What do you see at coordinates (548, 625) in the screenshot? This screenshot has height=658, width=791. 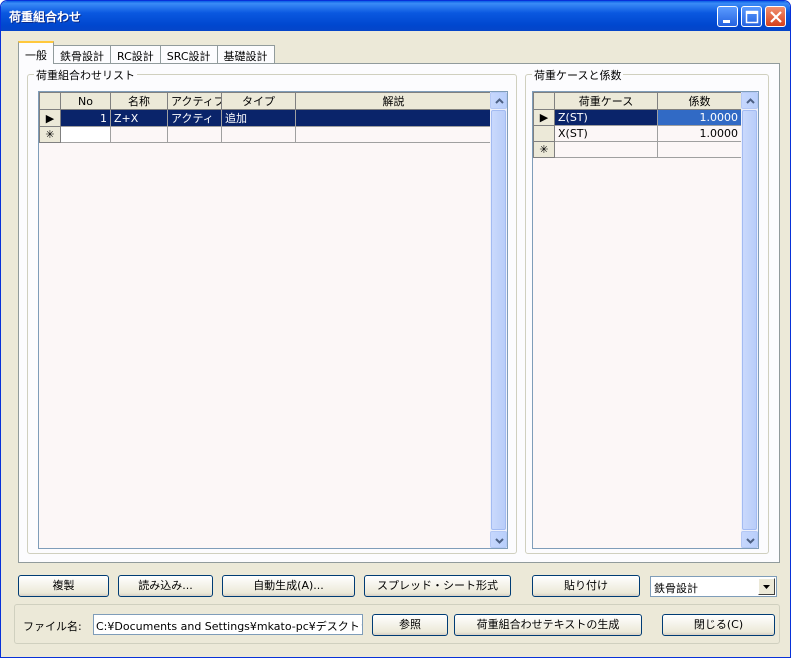 I see `generate-text-button: 荷重組合わせテキストの生成` at bounding box center [548, 625].